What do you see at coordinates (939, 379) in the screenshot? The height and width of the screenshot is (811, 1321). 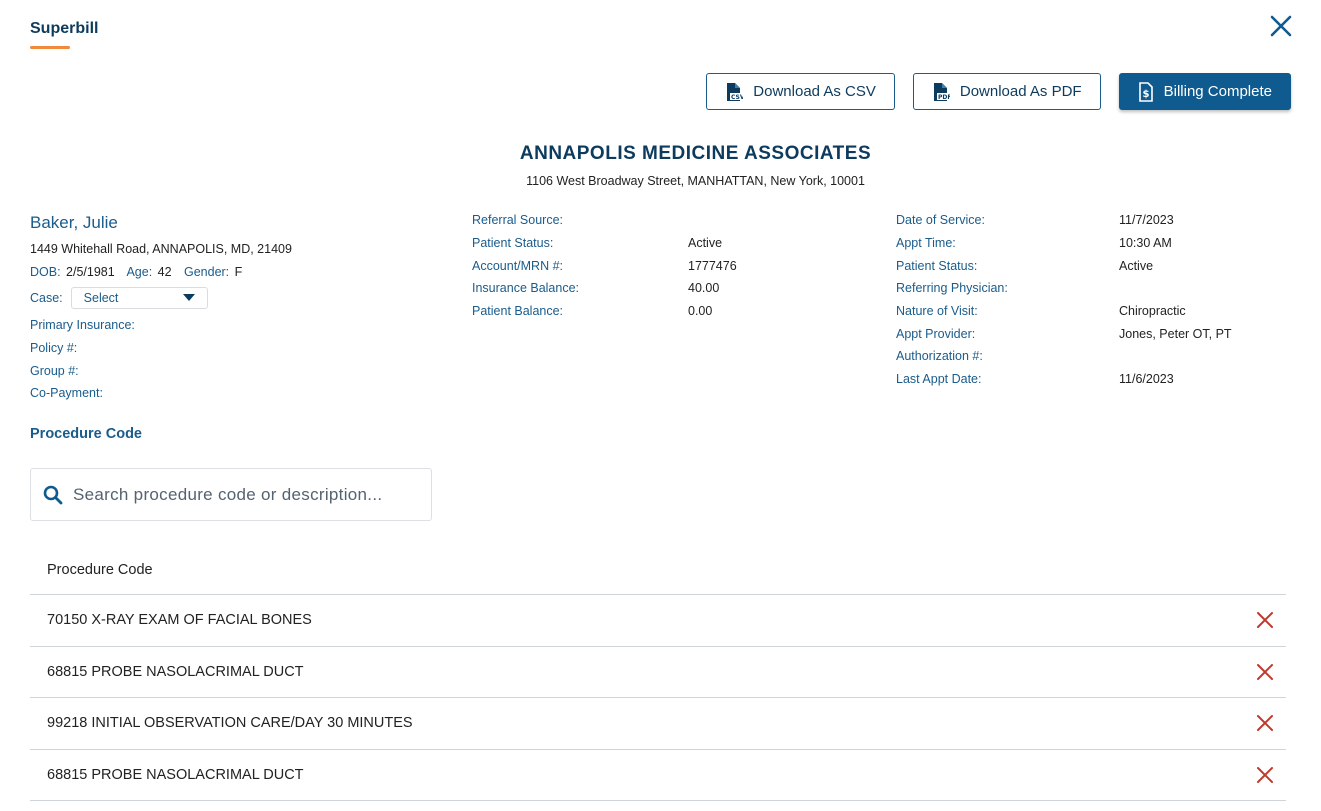 I see `appointment-label: Last Appt Date:` at bounding box center [939, 379].